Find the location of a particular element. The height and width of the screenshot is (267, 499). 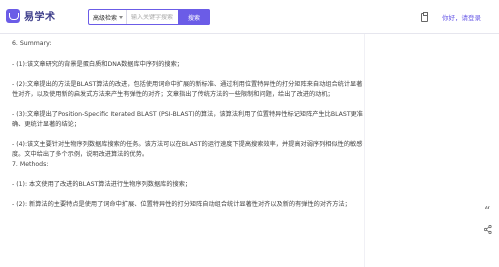

methods-heading: 7. Methods: is located at coordinates (30, 164).